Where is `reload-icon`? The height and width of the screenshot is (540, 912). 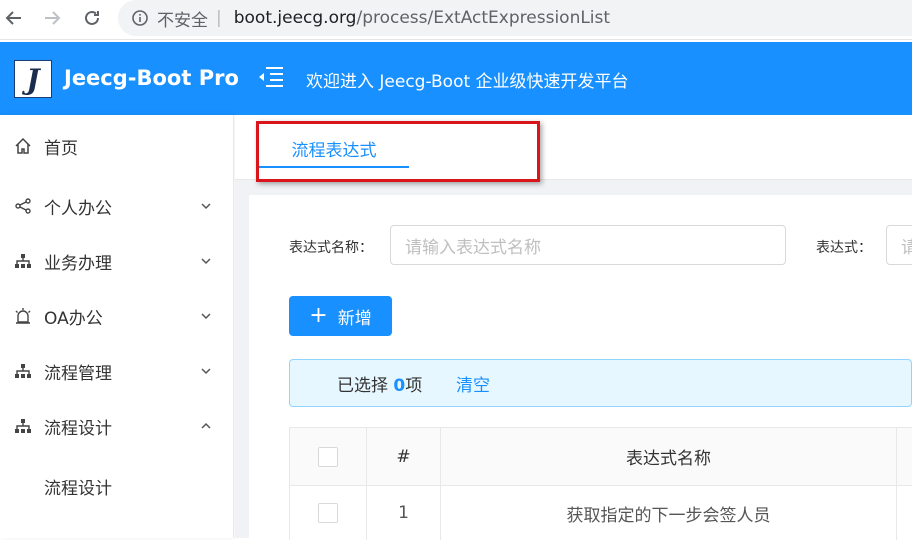
reload-icon is located at coordinates (92, 17).